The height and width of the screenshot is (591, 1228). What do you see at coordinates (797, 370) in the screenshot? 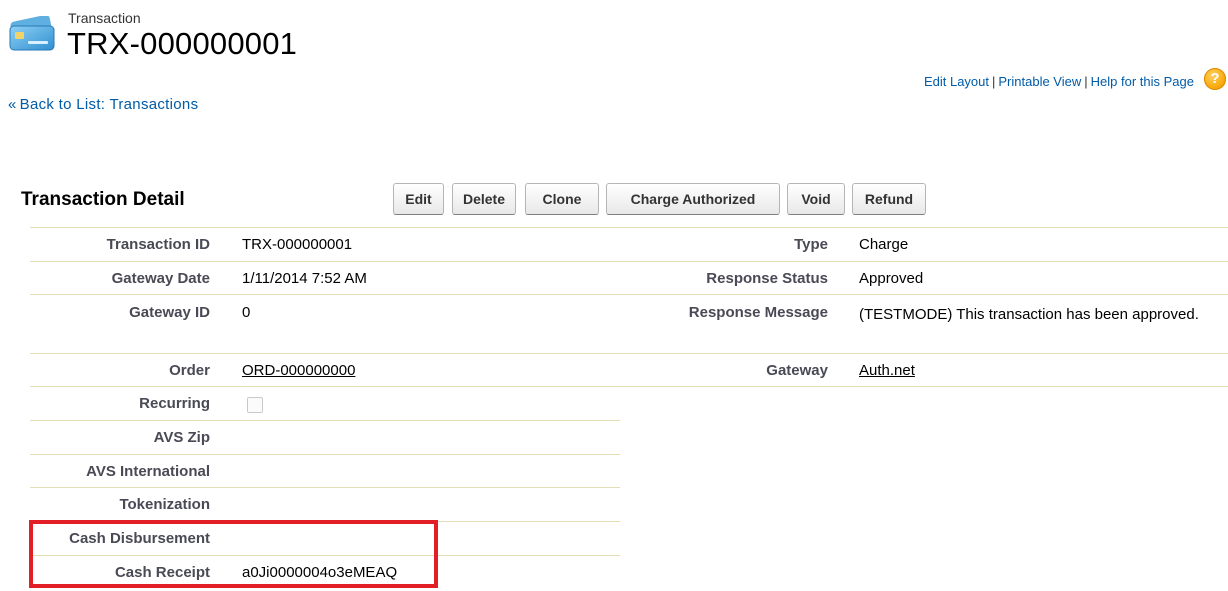
I see `field-label-gateway: Gateway` at bounding box center [797, 370].